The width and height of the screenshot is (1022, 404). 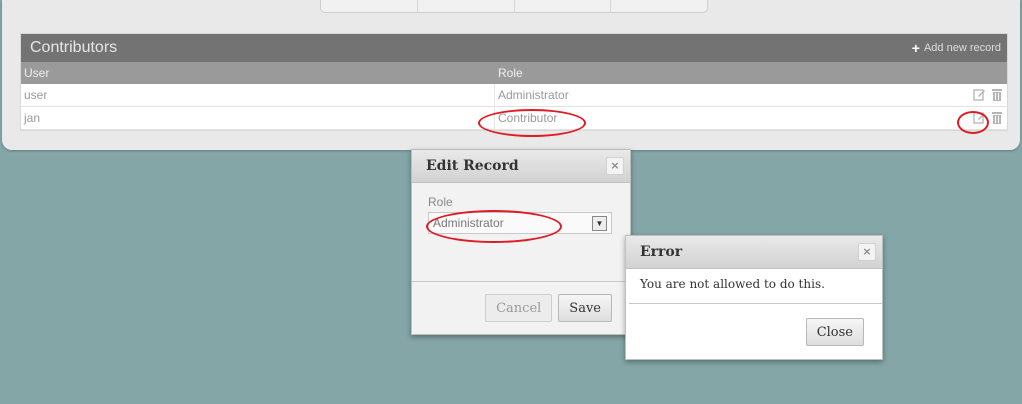 What do you see at coordinates (732, 284) in the screenshot?
I see `error-message: You are not allowed to do this.` at bounding box center [732, 284].